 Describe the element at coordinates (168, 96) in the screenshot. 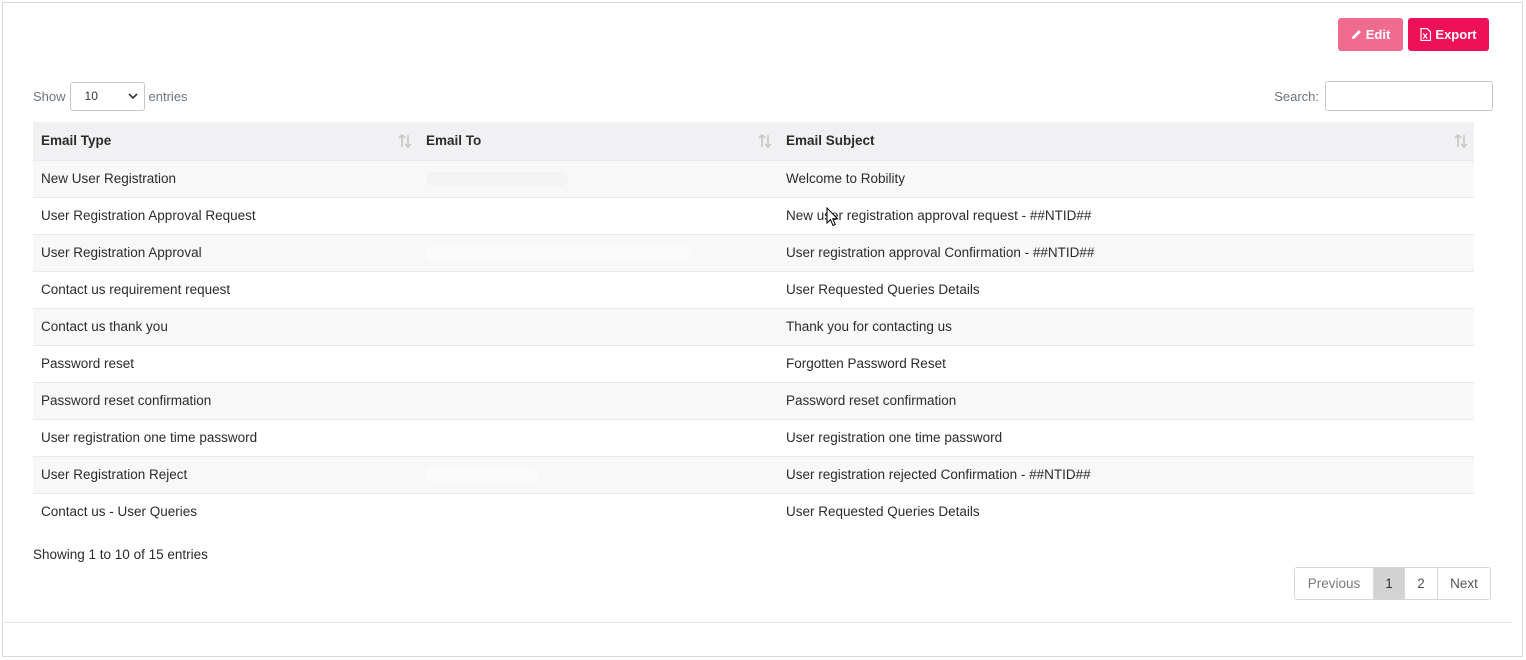

I see `entries-label: entries` at that location.